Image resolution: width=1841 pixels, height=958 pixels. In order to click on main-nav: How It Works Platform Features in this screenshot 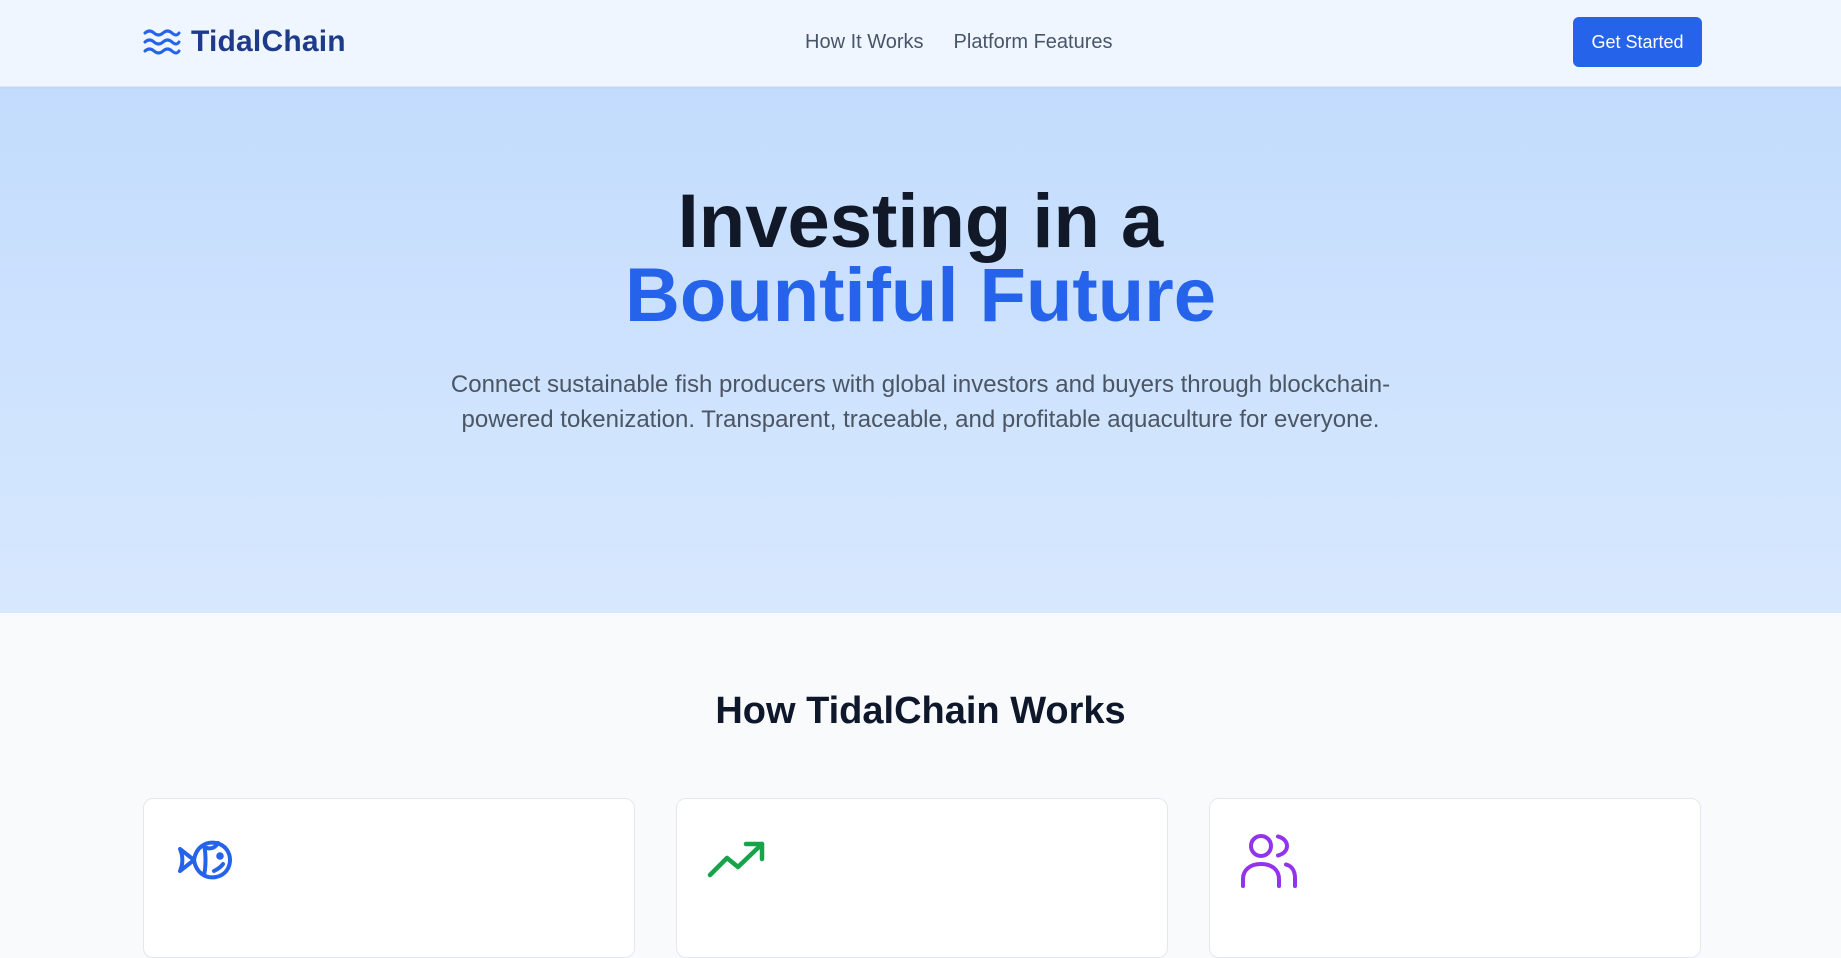, I will do `click(959, 42)`.